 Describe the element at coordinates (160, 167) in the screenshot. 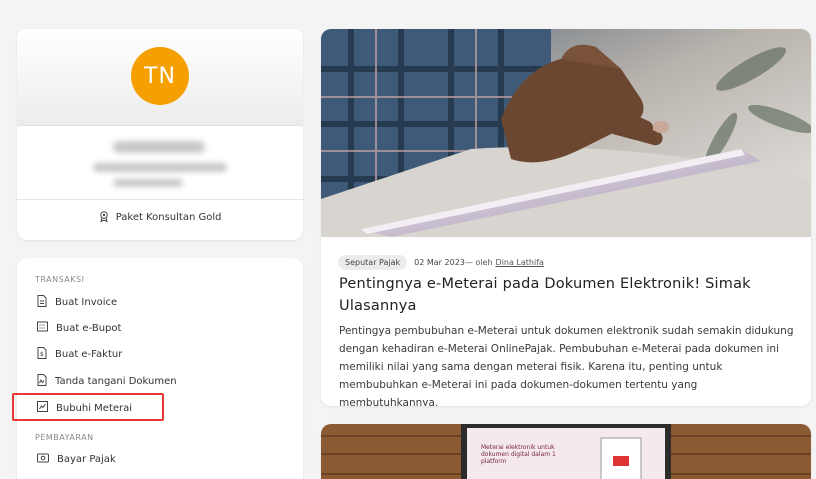

I see `blurred-email` at that location.